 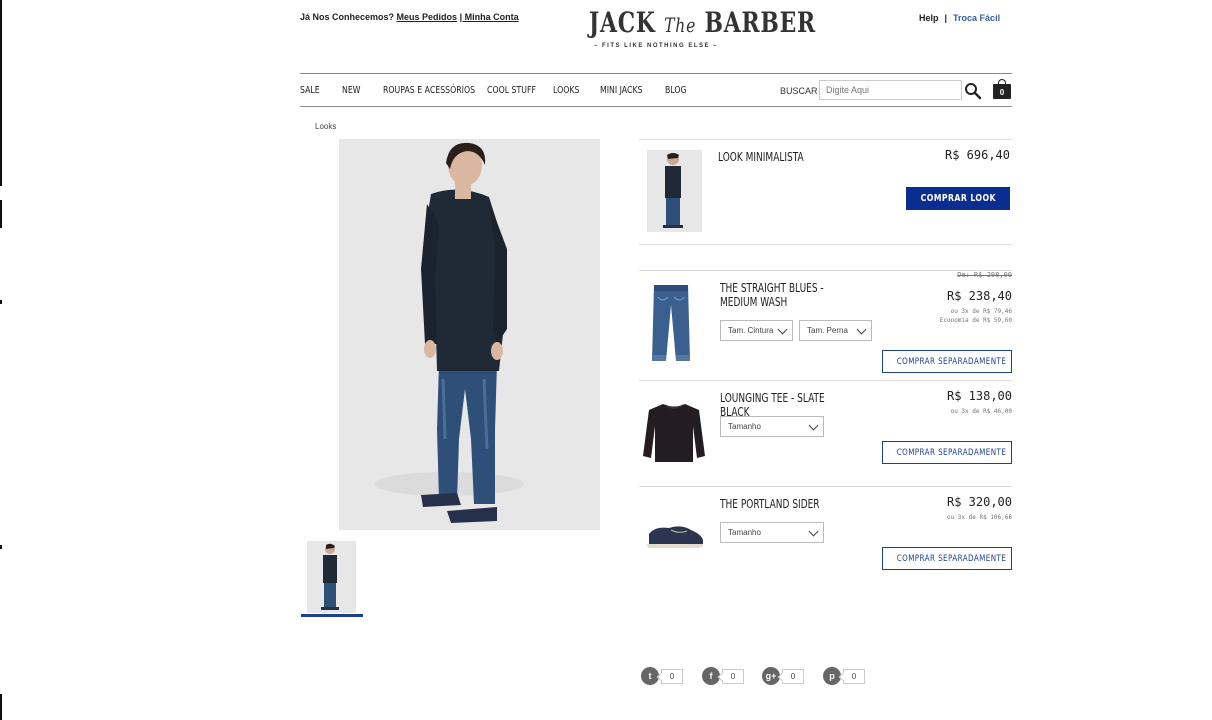 What do you see at coordinates (347, 17) in the screenshot?
I see `welcome-text: Já Nos Conhecemos?` at bounding box center [347, 17].